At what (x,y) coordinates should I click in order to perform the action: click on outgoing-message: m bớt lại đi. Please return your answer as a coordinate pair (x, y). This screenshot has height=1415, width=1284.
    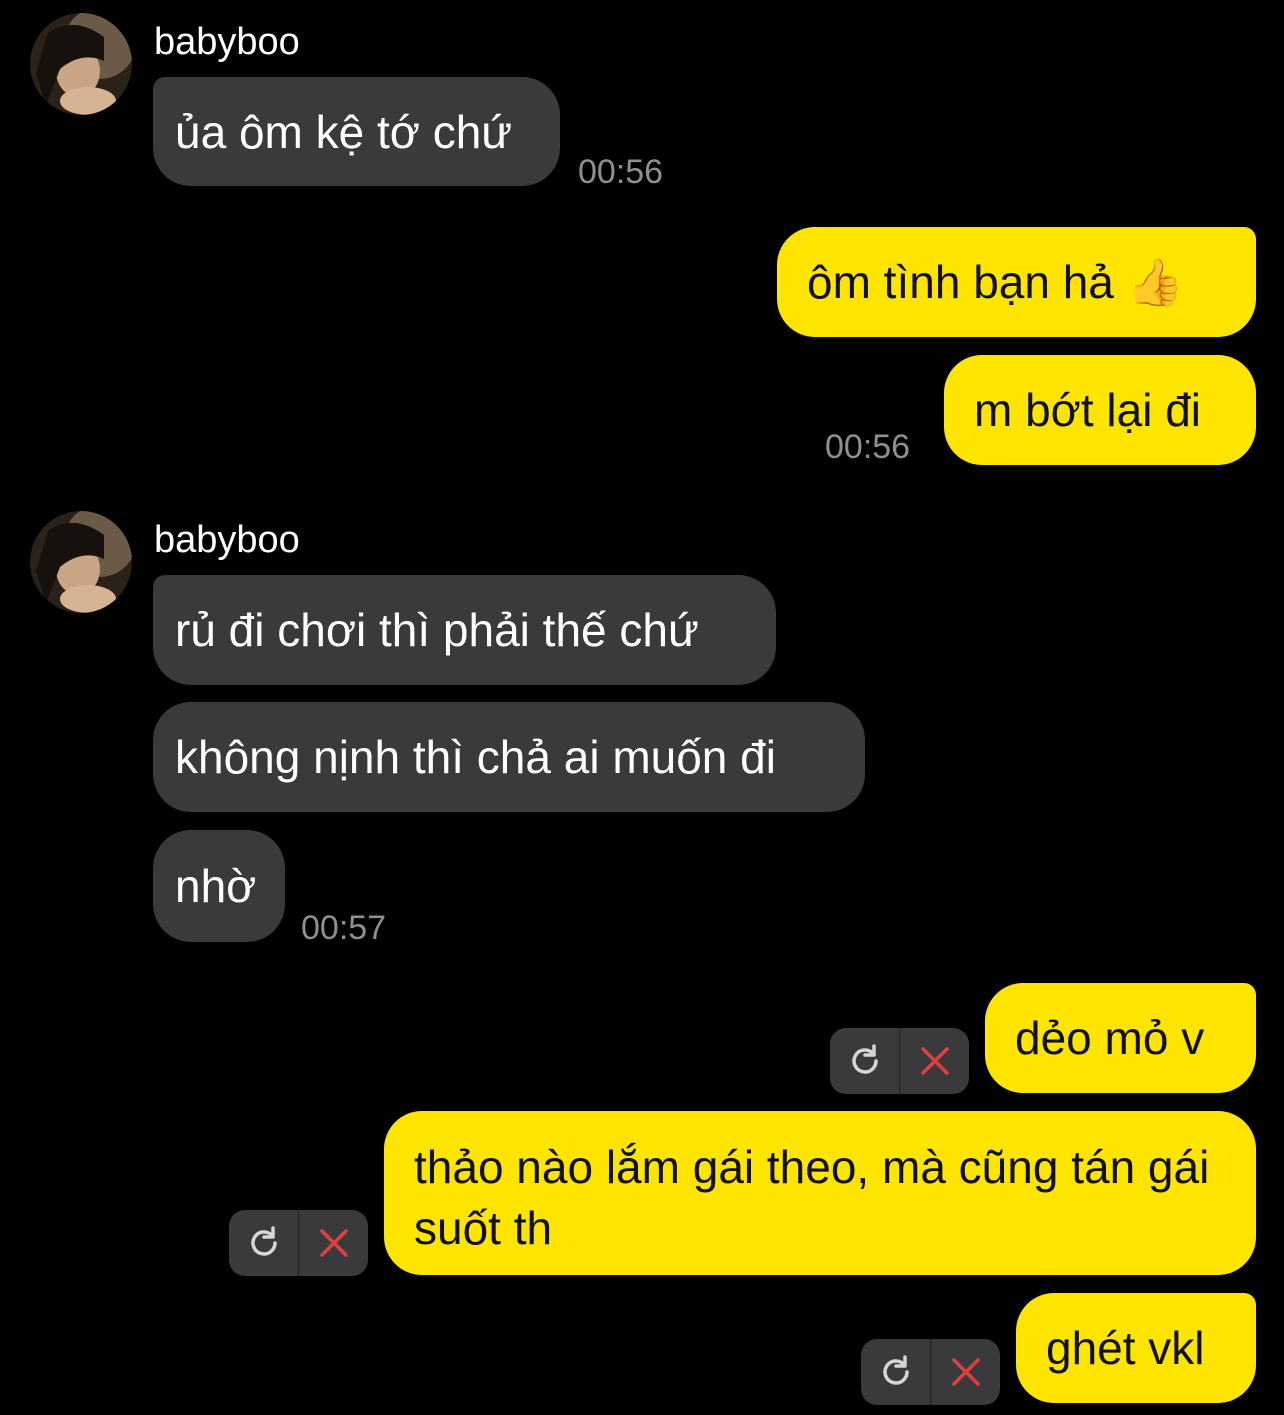
    Looking at the image, I should click on (1100, 410).